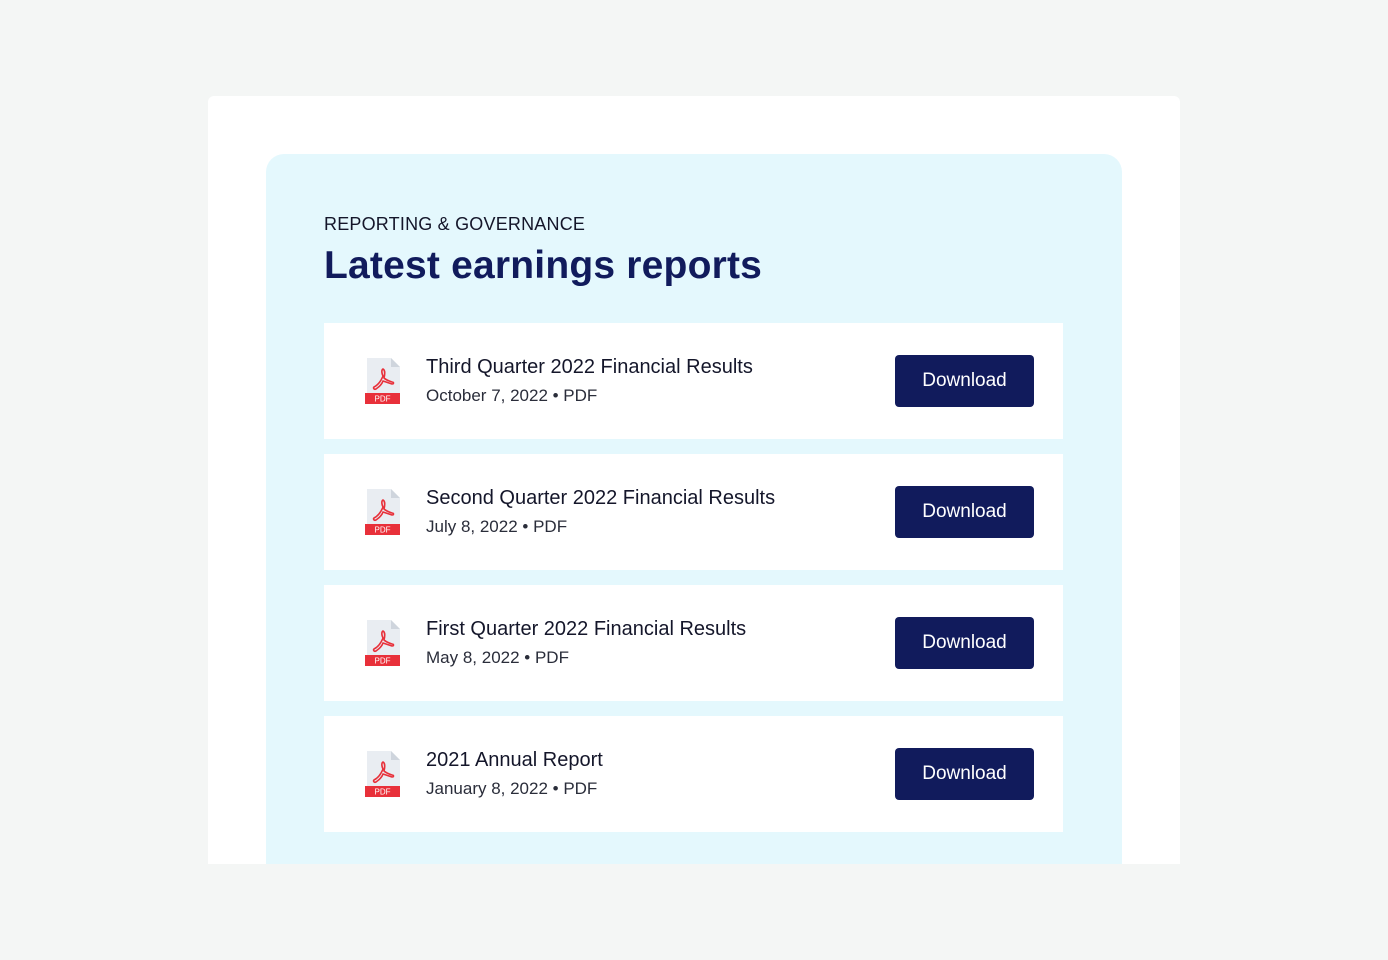  Describe the element at coordinates (514, 760) in the screenshot. I see `report-title: 2021 Annual Report` at that location.